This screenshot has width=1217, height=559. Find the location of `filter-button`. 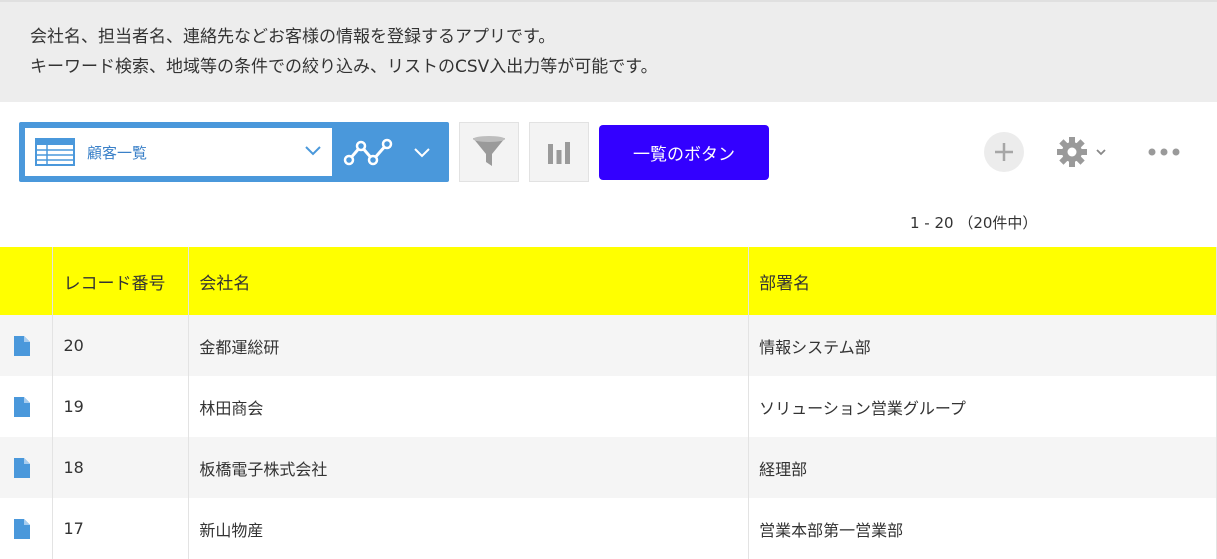

filter-button is located at coordinates (489, 152).